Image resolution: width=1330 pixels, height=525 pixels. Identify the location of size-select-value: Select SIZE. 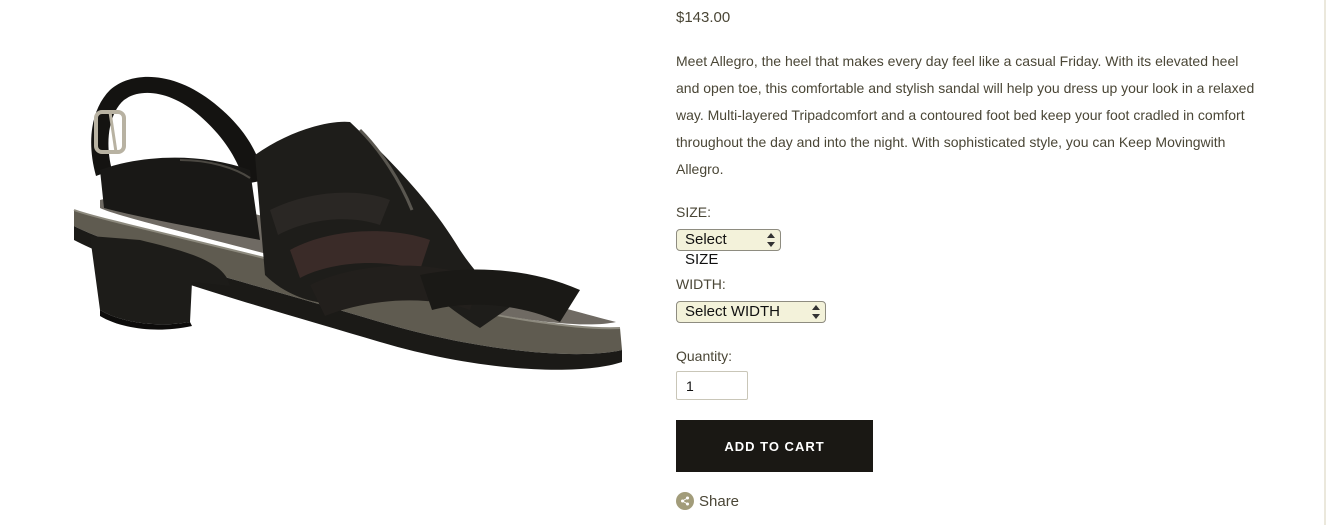
(706, 249).